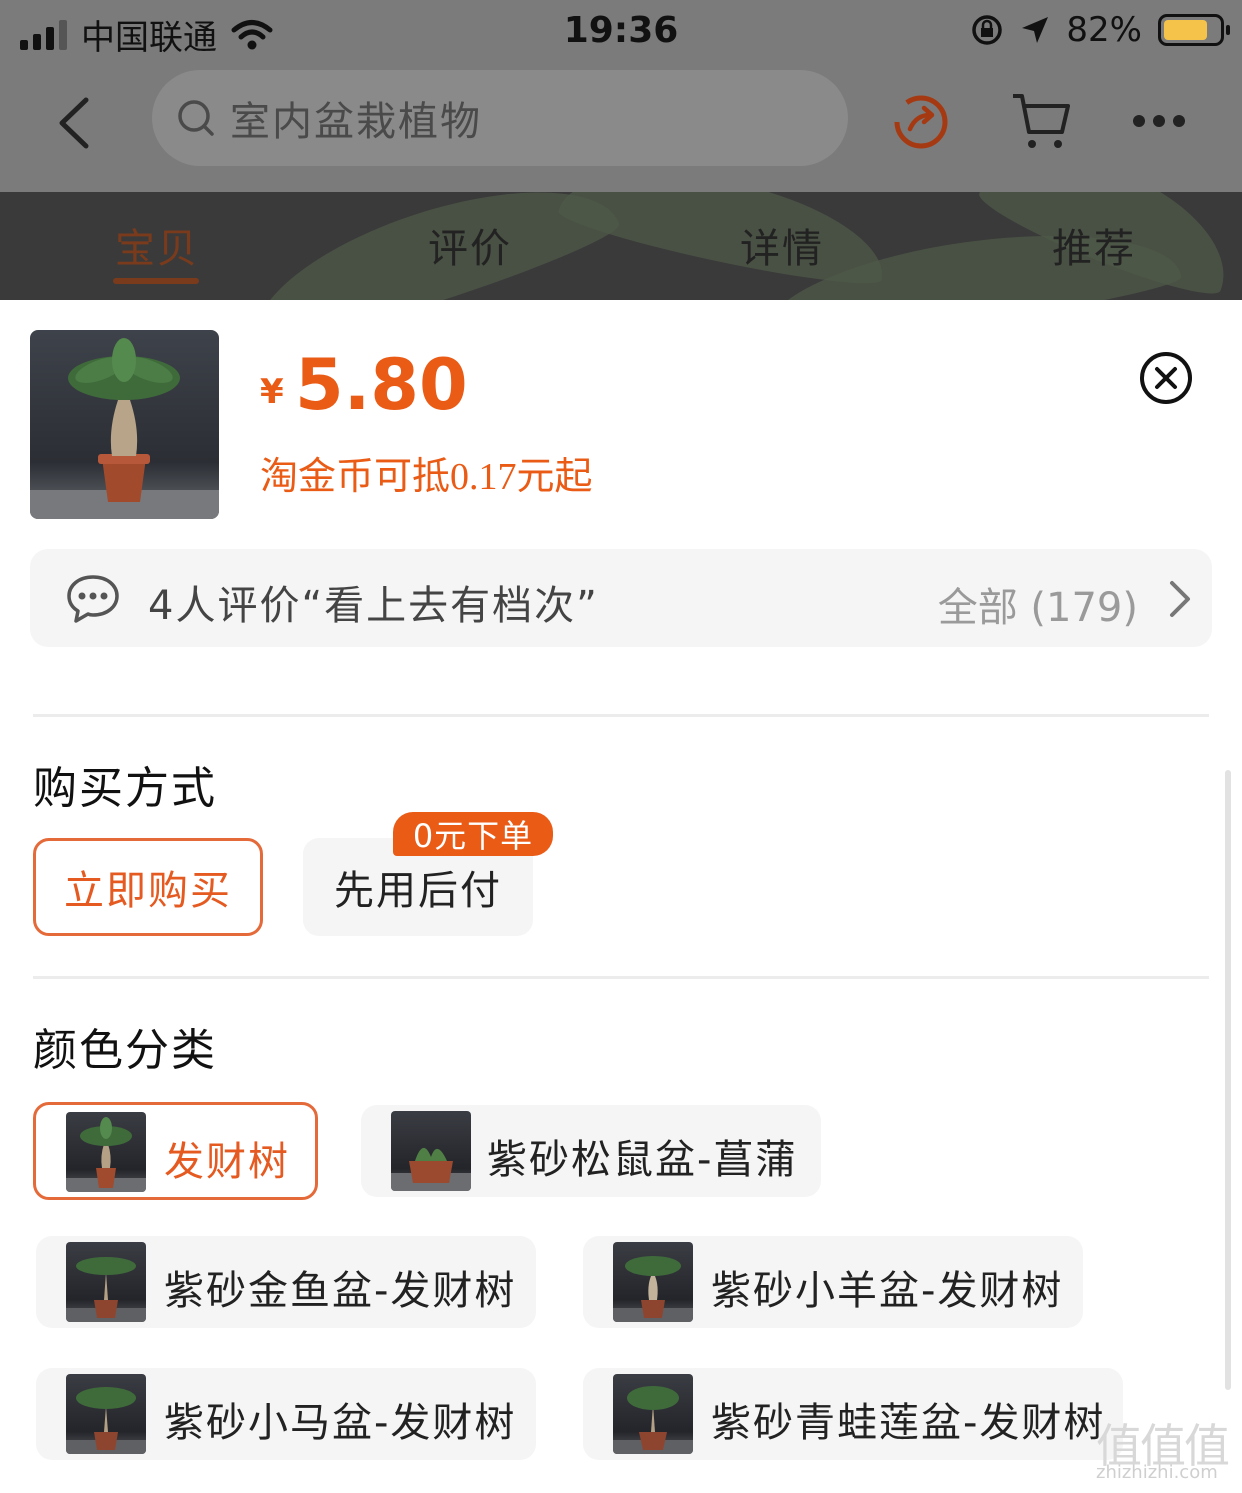 The height and width of the screenshot is (1493, 1242). What do you see at coordinates (1194, 30) in the screenshot?
I see `battery-icon` at bounding box center [1194, 30].